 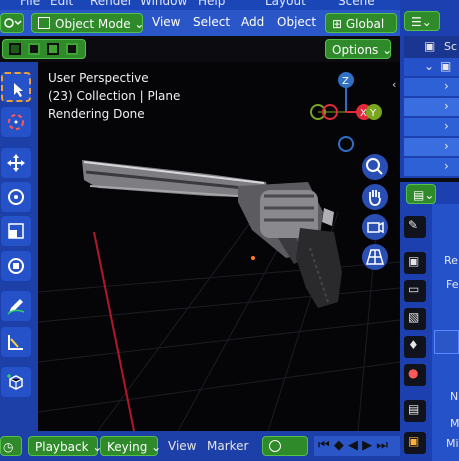 What do you see at coordinates (345, 81) in the screenshot?
I see `gizmo-z-label: Z` at bounding box center [345, 81].